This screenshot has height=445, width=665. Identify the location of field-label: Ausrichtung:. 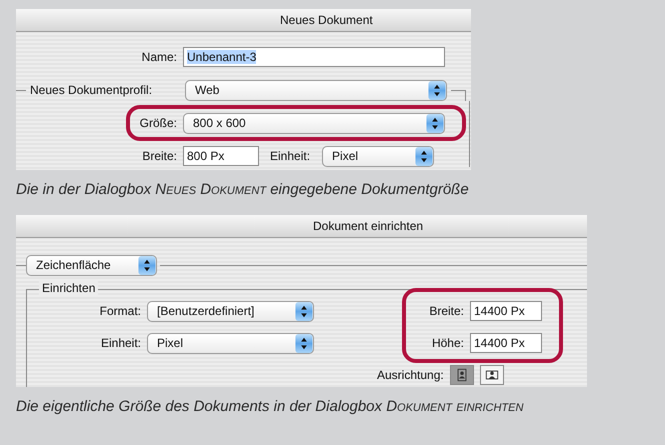
(411, 375).